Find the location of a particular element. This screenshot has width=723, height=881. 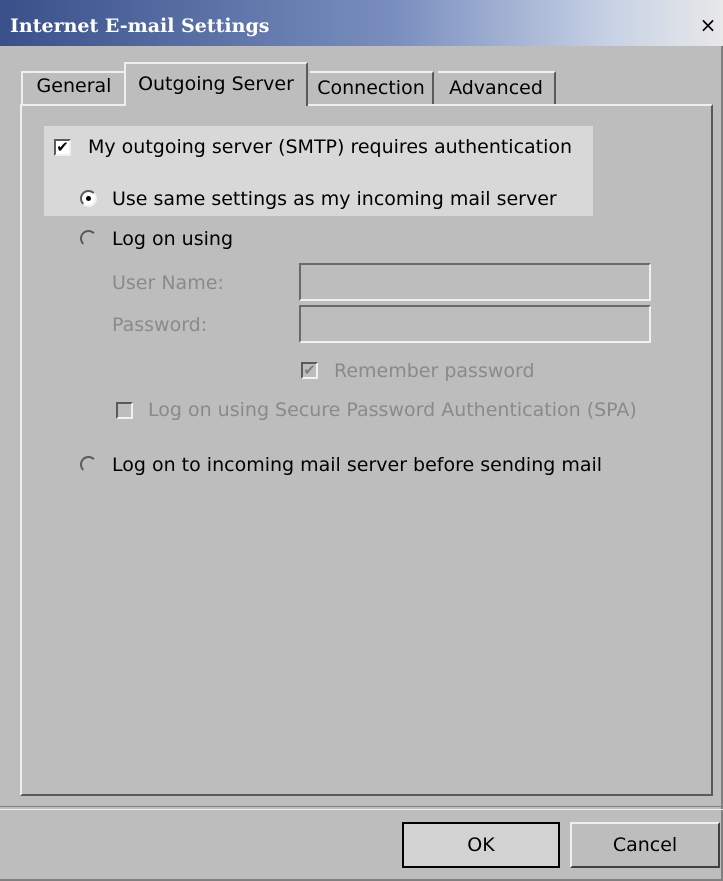

title-bar: Internet E-mail Settings × is located at coordinates (361, 23).